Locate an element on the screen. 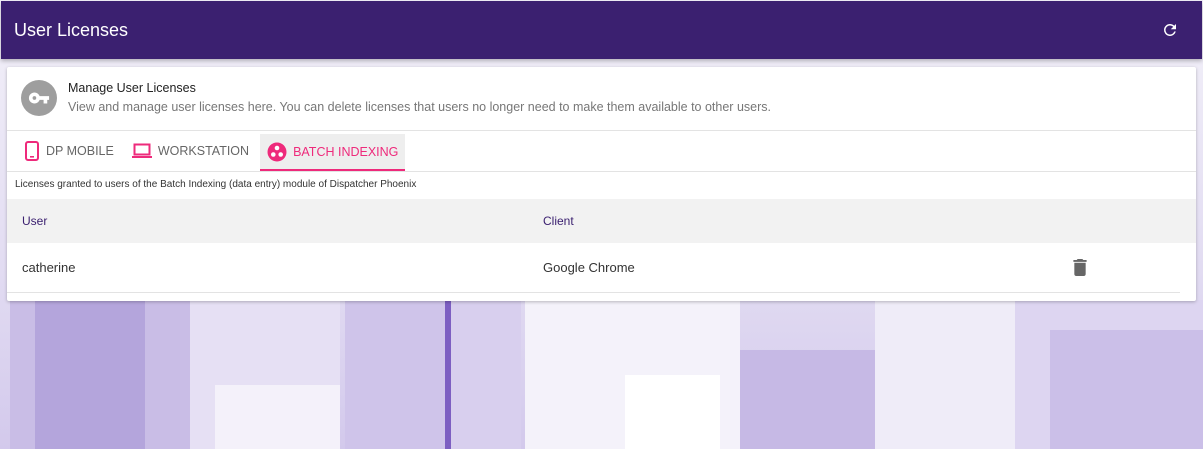 The width and height of the screenshot is (1203, 449). license-tabs: DP MOBILE WORKSTATION BATCH INDEXING is located at coordinates (601, 151).